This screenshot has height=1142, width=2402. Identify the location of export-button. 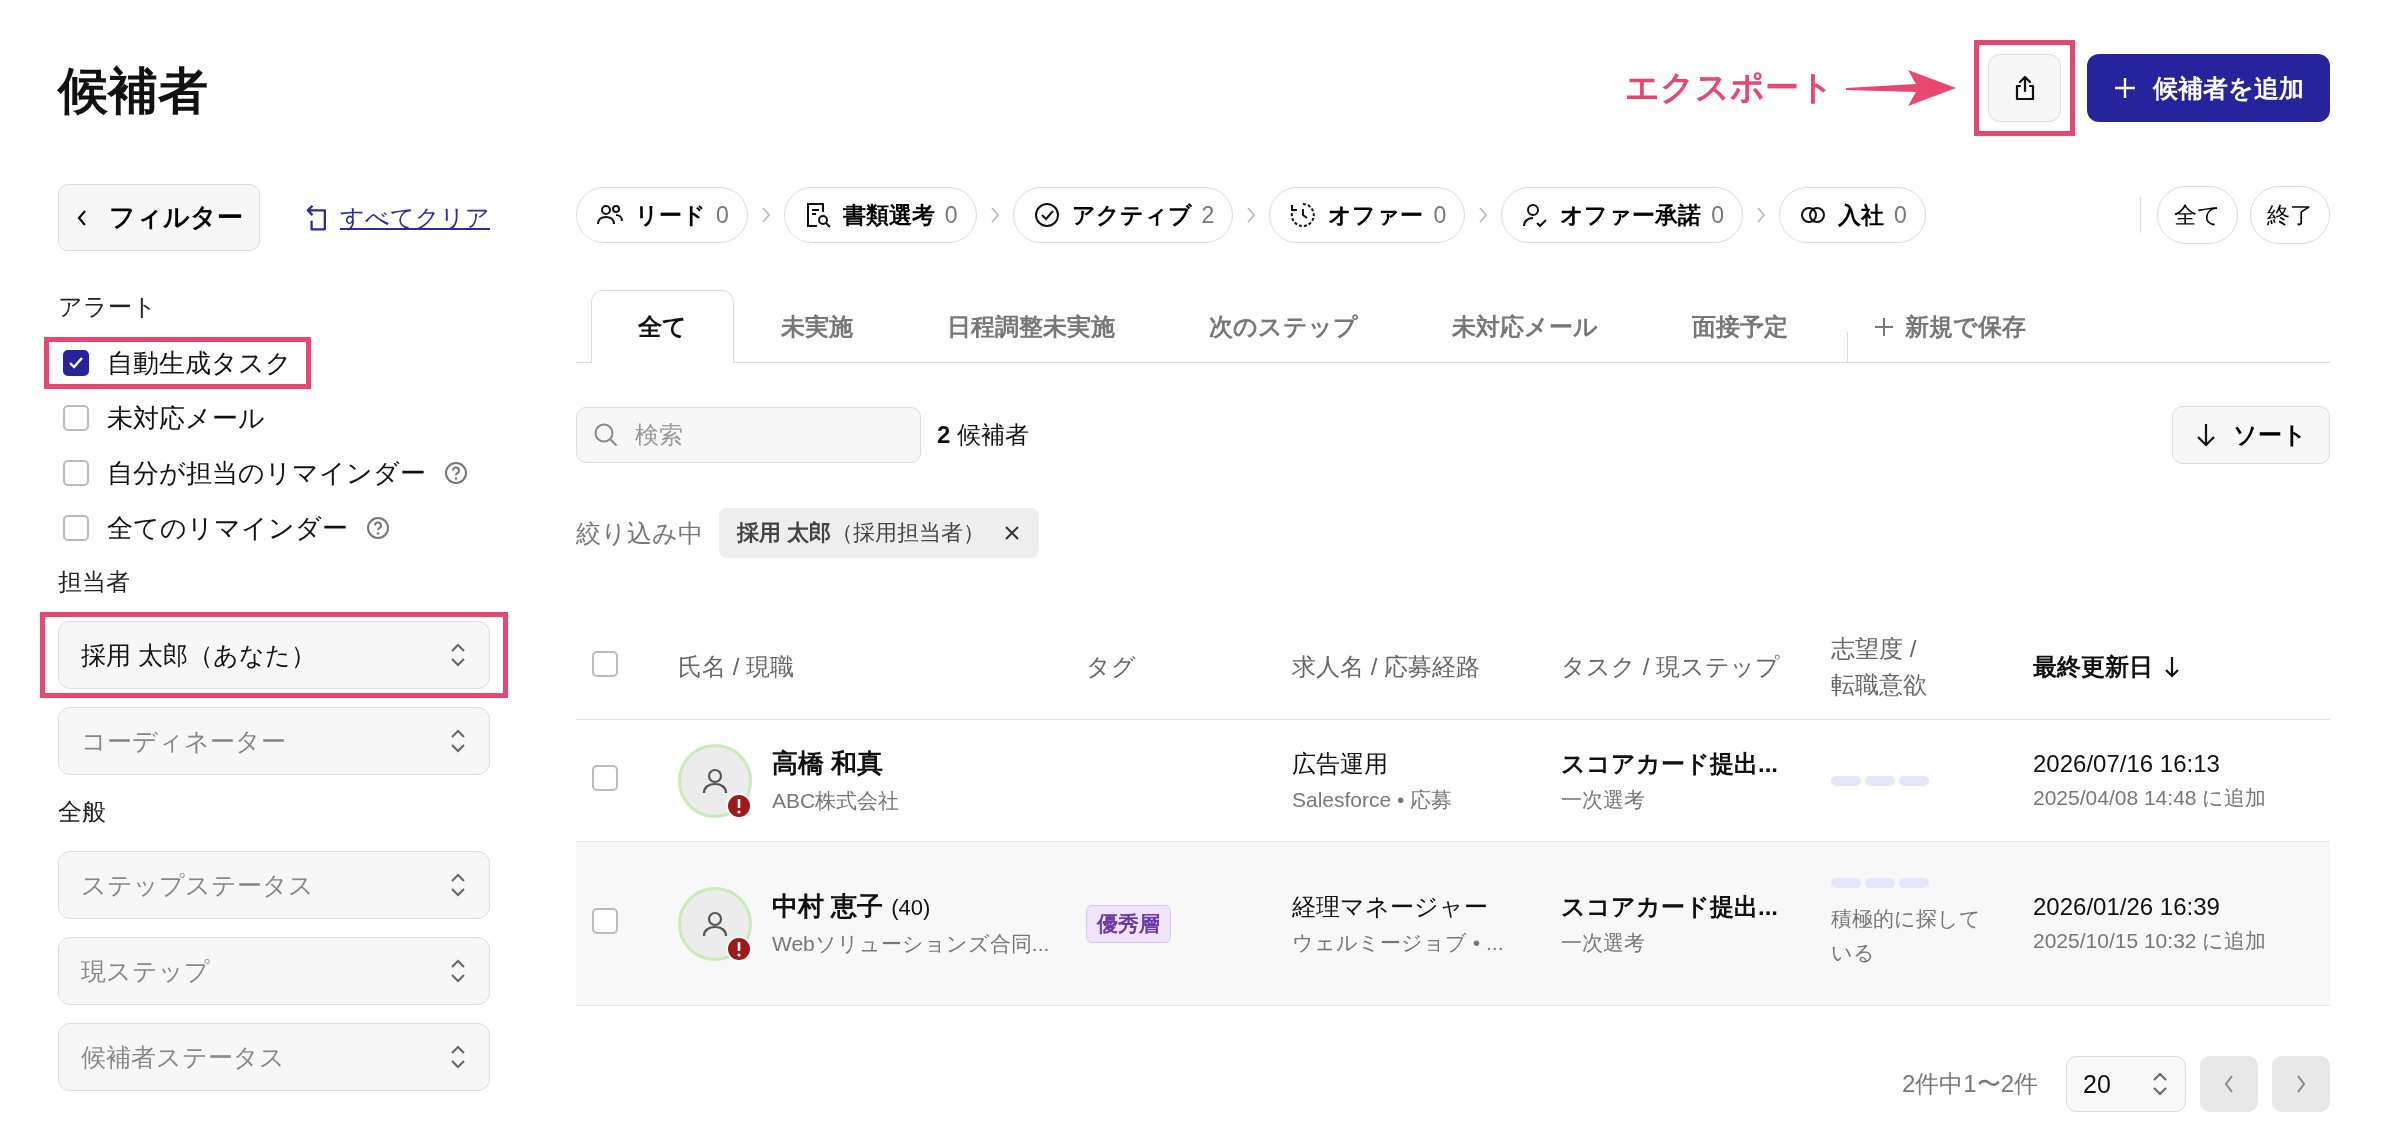
(2024, 88).